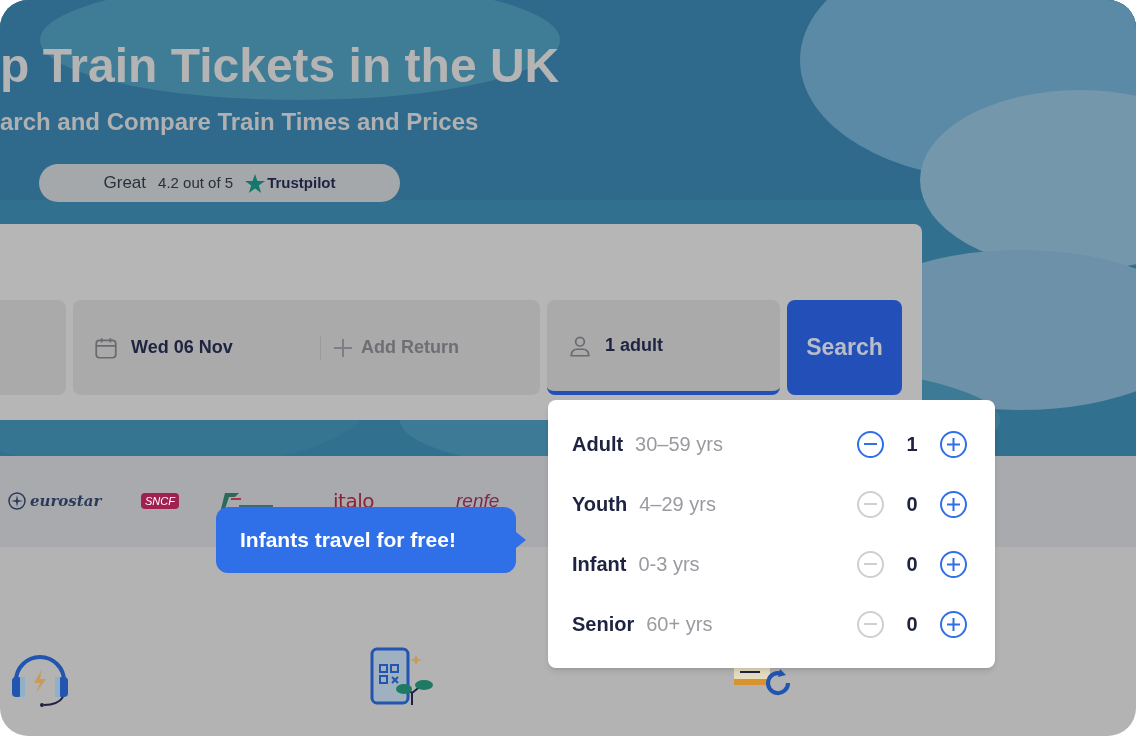 The height and width of the screenshot is (736, 1136). I want to click on minus-button, so click(870, 444).